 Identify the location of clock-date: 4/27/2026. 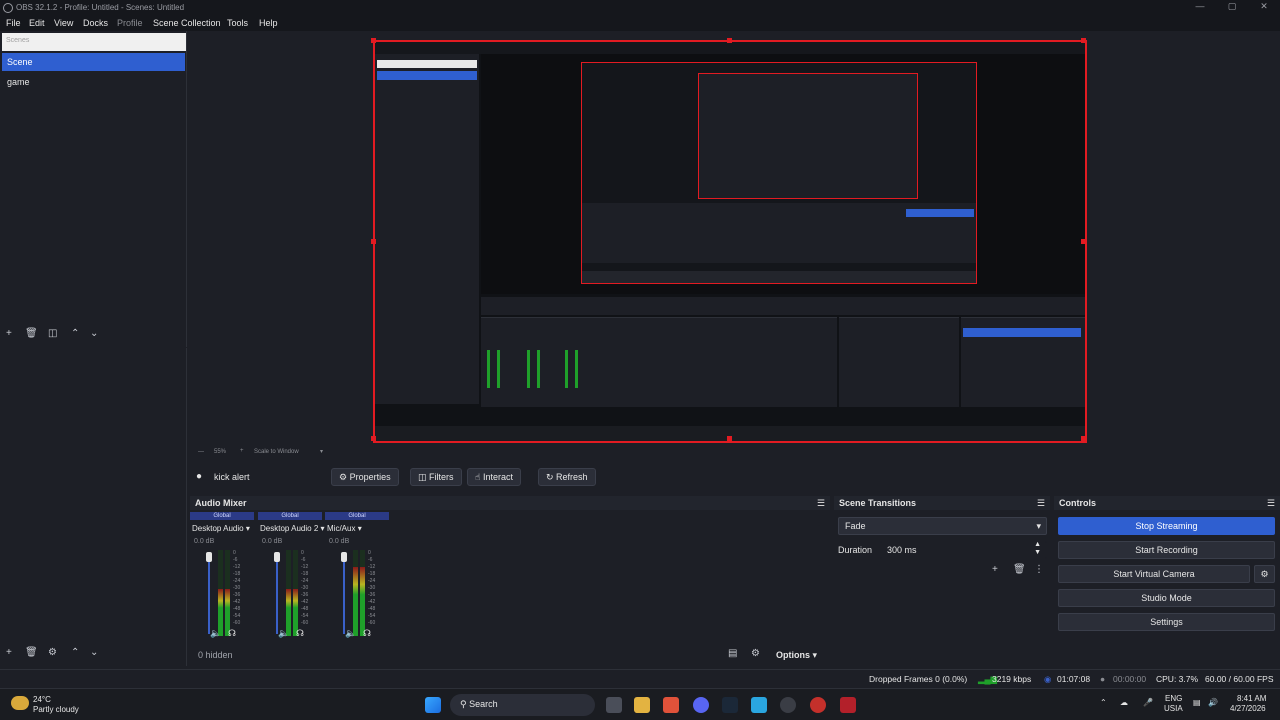
(1248, 708).